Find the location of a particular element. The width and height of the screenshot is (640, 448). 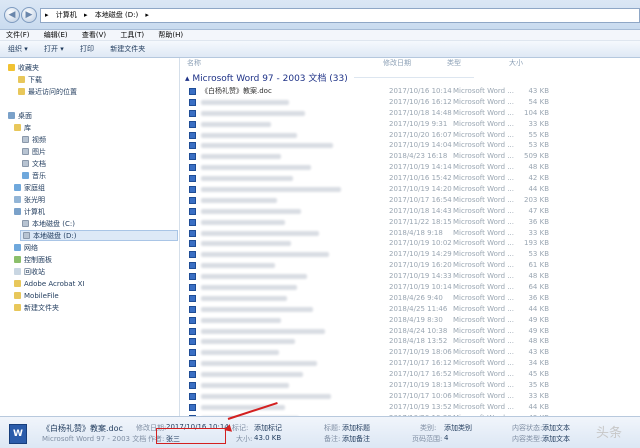

file-size: 44 KB is located at coordinates (538, 189).